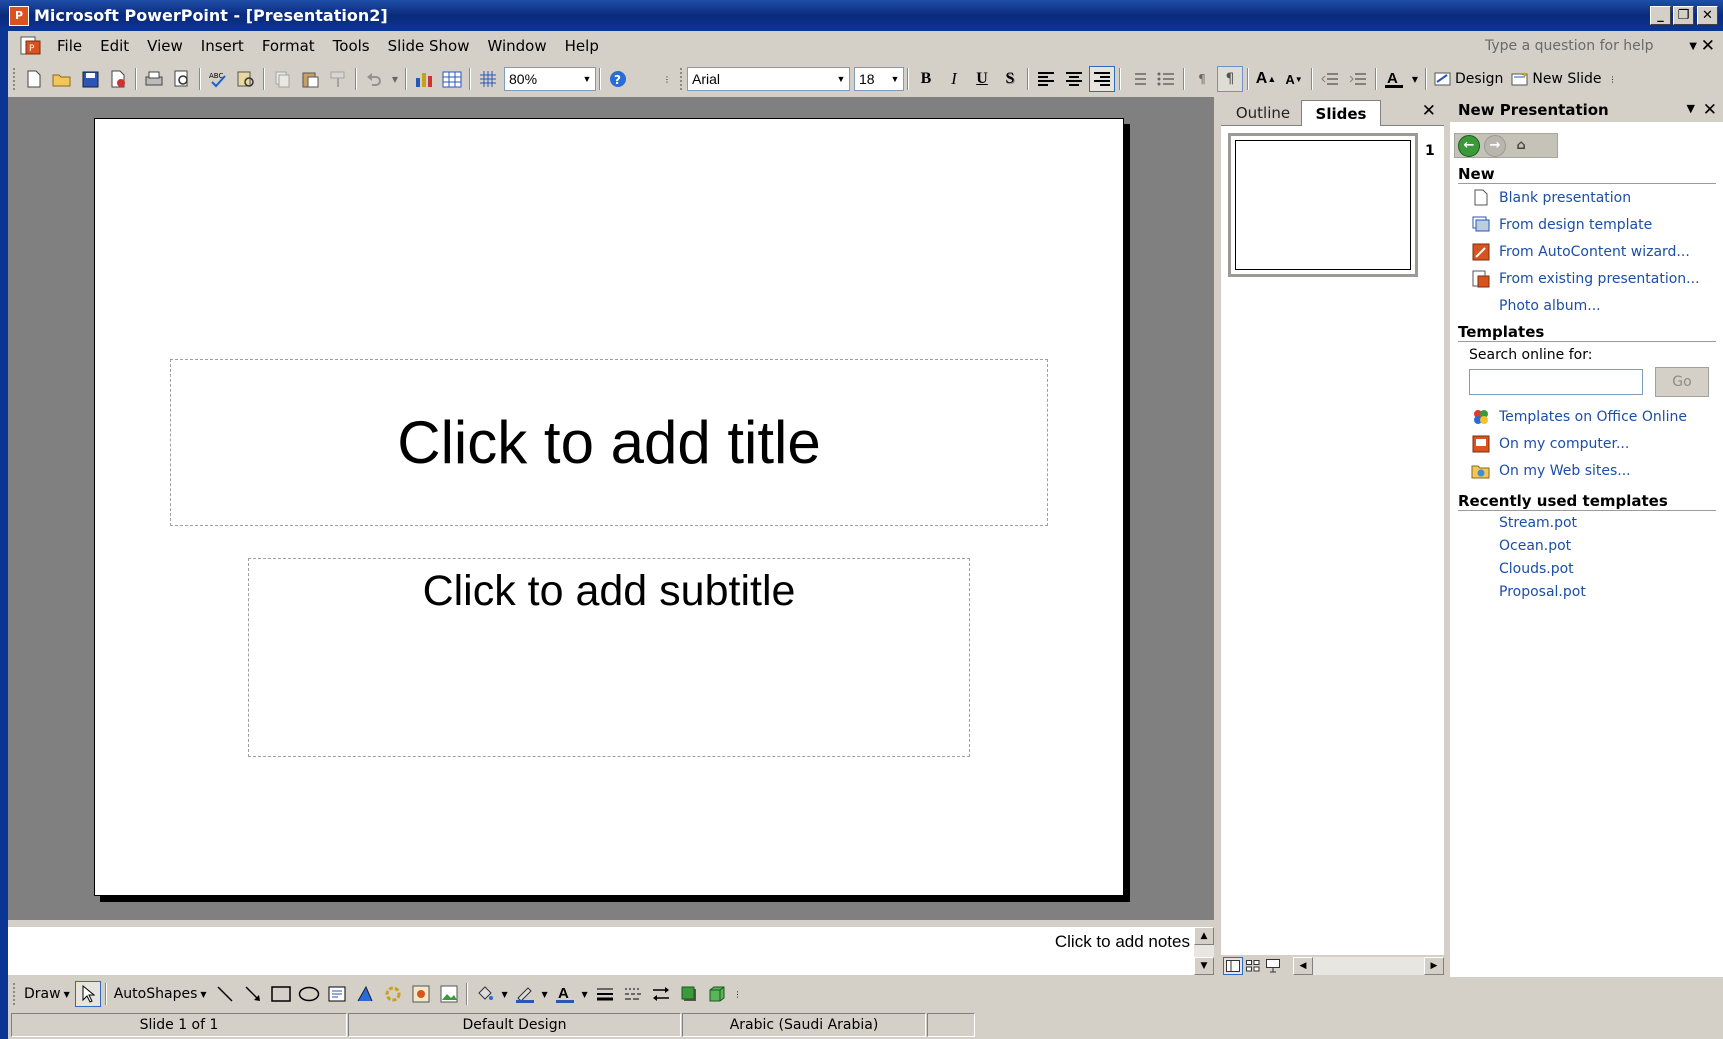 This screenshot has height=1039, width=1723. What do you see at coordinates (1596, 224) in the screenshot?
I see `design-template-link: From design template` at bounding box center [1596, 224].